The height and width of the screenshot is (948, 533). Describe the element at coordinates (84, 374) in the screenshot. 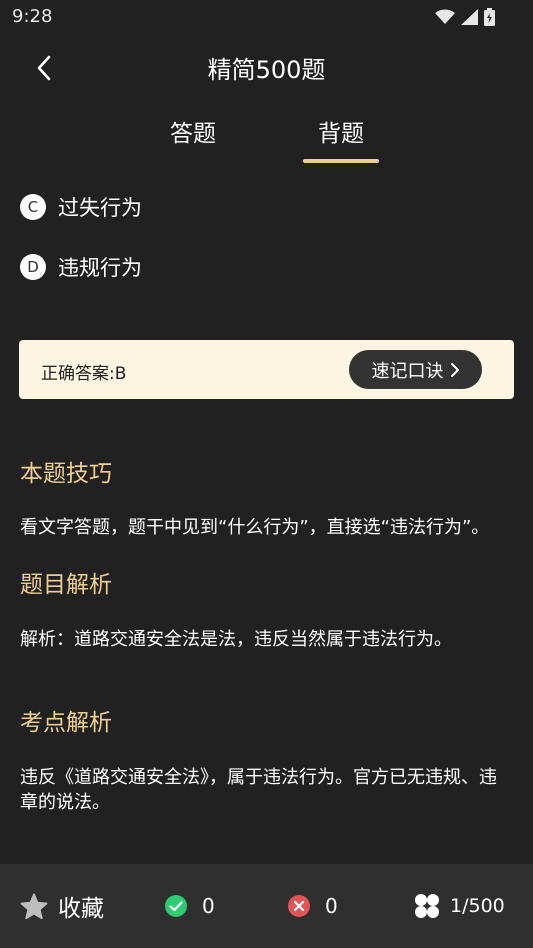

I see `correct-answer-text: 正确答案:B` at that location.